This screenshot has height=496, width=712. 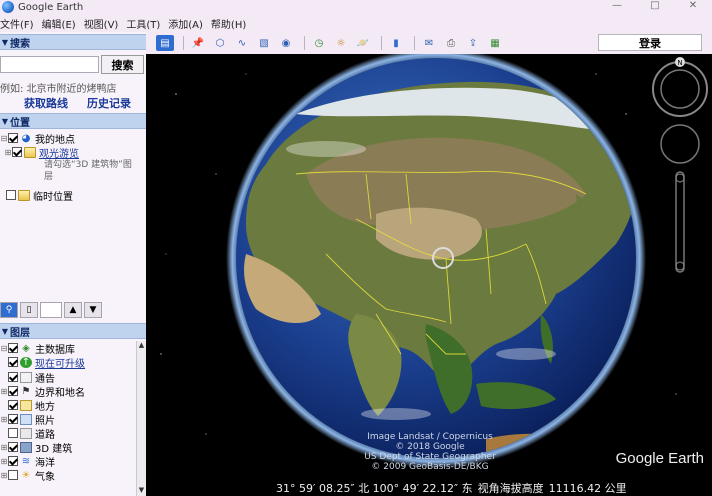 I want to click on view-in-maps-icon: ▦, so click(x=495, y=43).